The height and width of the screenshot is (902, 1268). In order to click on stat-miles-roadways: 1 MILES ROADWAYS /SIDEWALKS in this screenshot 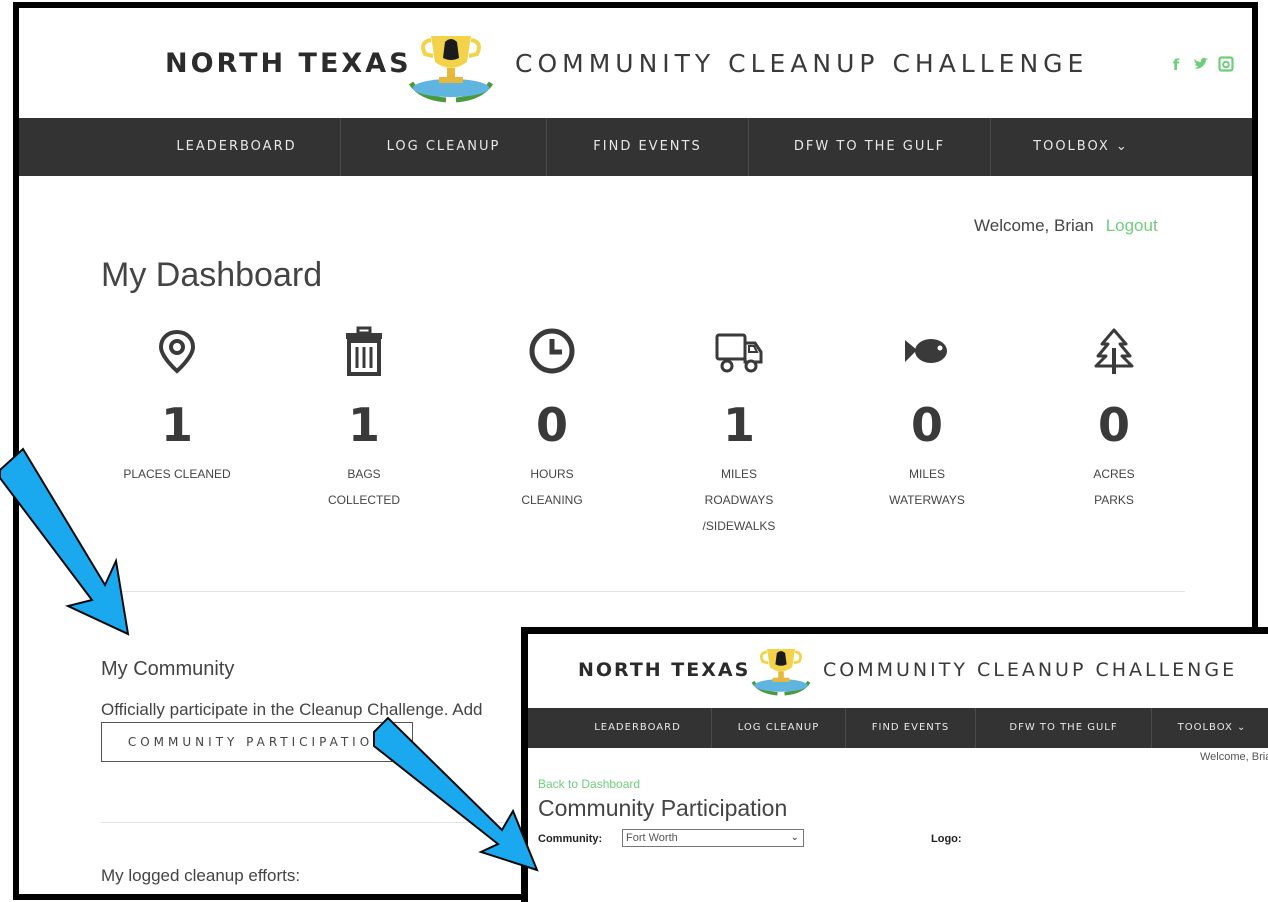, I will do `click(739, 432)`.